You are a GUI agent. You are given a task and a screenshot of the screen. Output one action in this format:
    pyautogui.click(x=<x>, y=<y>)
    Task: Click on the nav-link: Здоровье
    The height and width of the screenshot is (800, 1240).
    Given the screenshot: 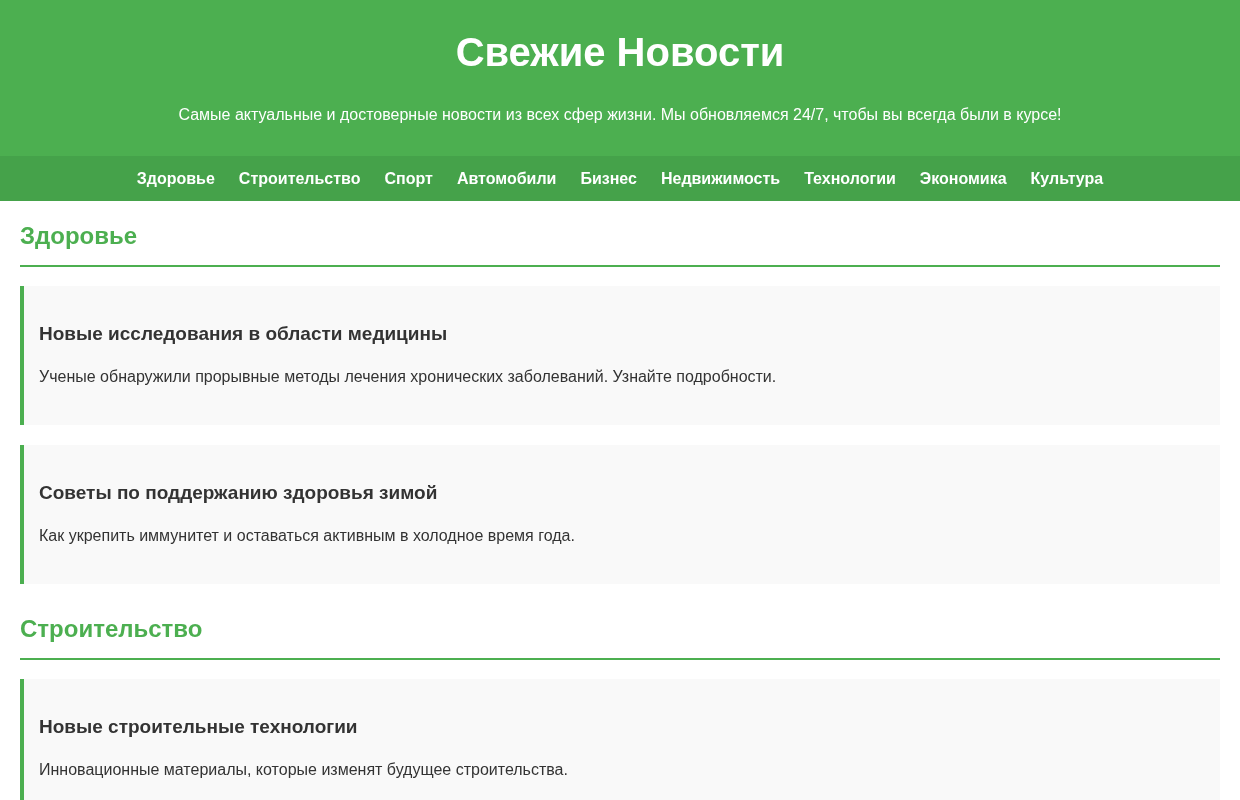 What is the action you would take?
    pyautogui.click(x=175, y=178)
    